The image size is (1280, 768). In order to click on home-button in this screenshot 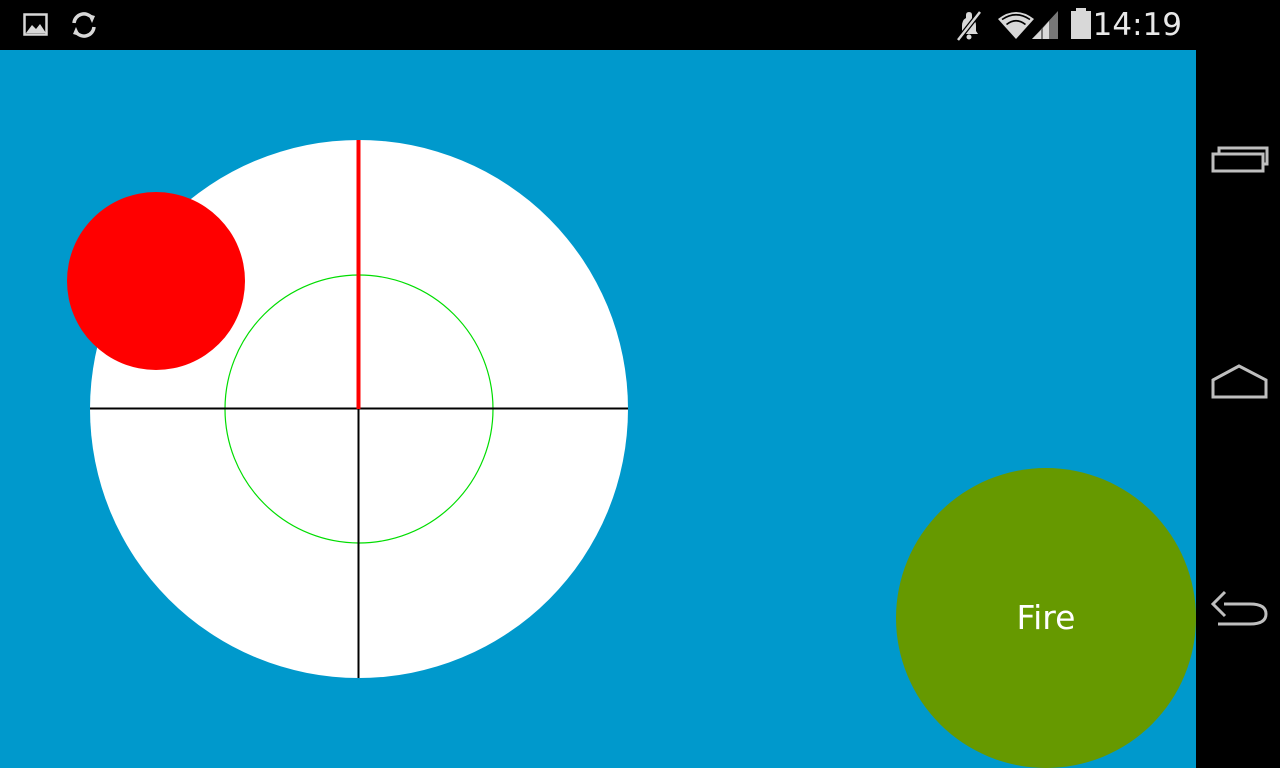, I will do `click(1238, 385)`.